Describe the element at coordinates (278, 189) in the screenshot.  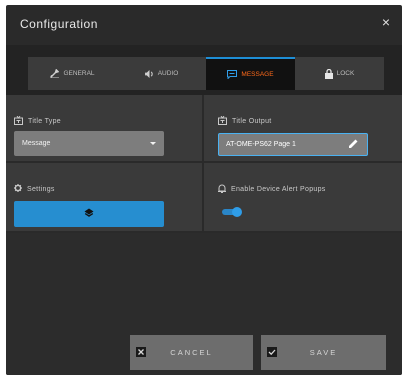
I see `alerts-label: Enable Device Alert Popups` at that location.